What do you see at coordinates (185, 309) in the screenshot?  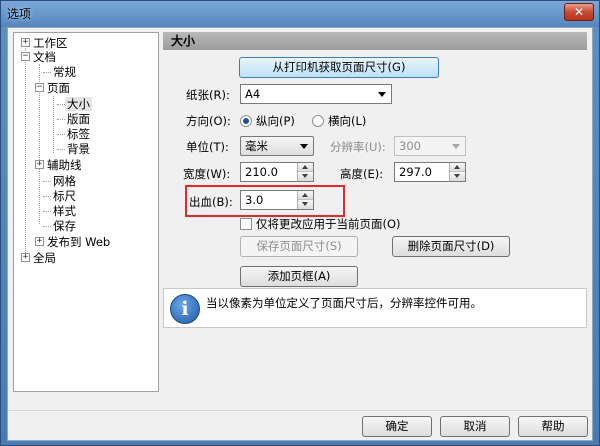 I see `info-icon: i` at bounding box center [185, 309].